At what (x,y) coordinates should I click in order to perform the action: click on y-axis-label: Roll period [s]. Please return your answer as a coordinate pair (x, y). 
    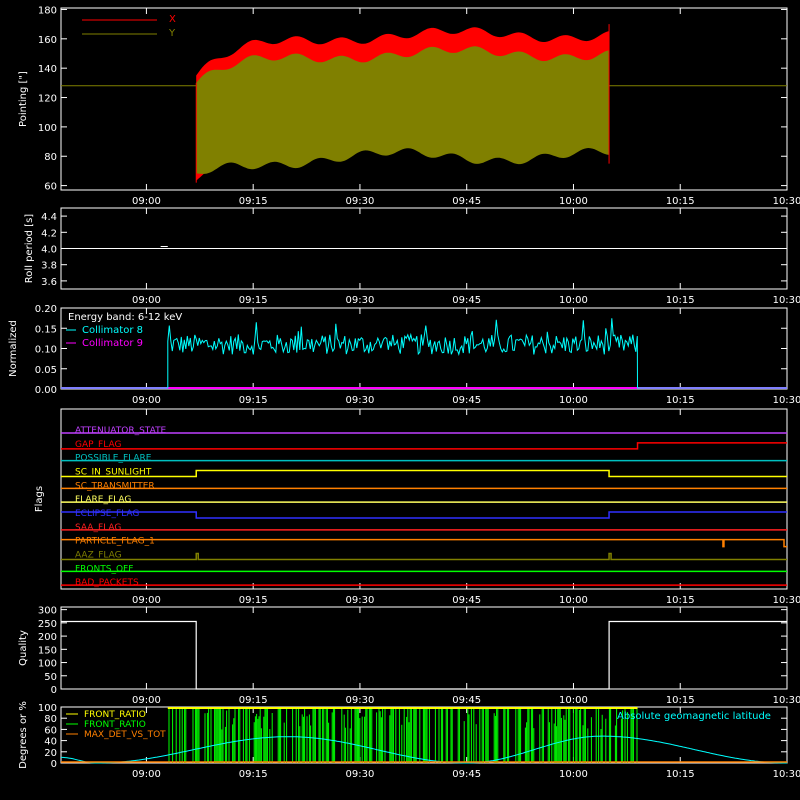
    Looking at the image, I should click on (29, 248).